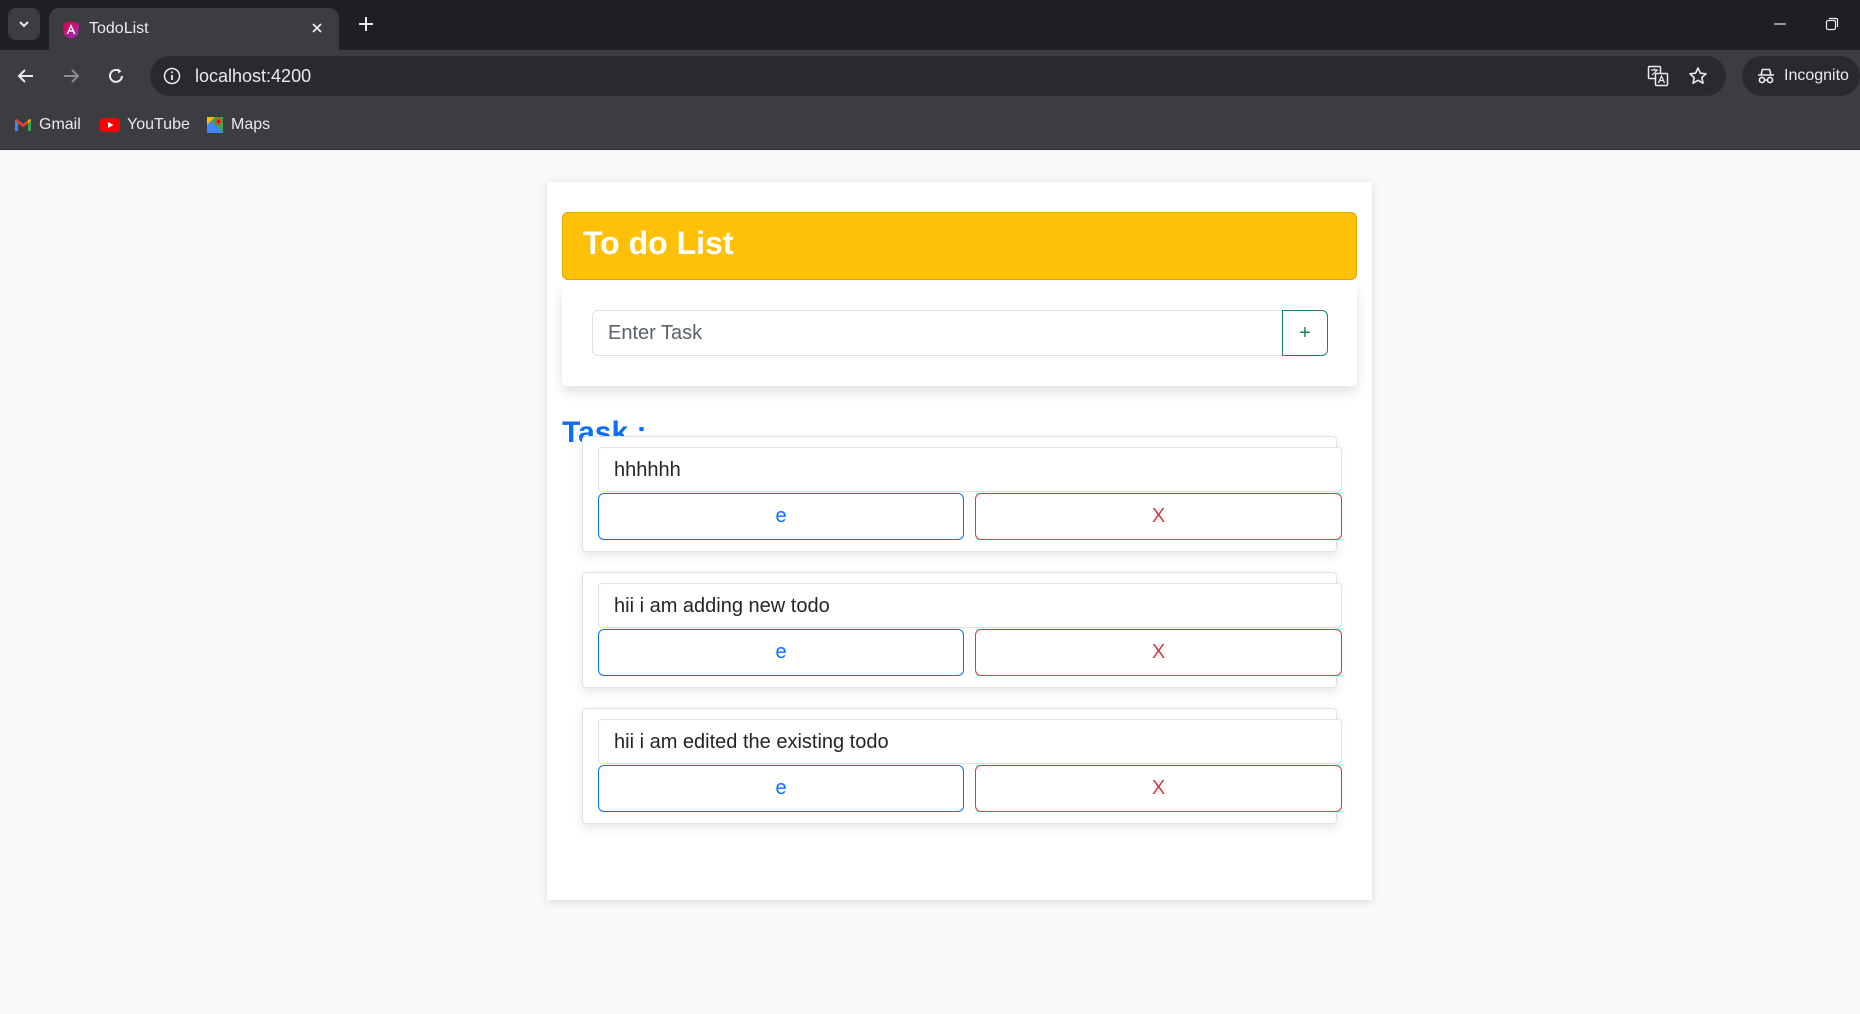 The width and height of the screenshot is (1860, 1014). I want to click on tab-title: TodoList, so click(119, 28).